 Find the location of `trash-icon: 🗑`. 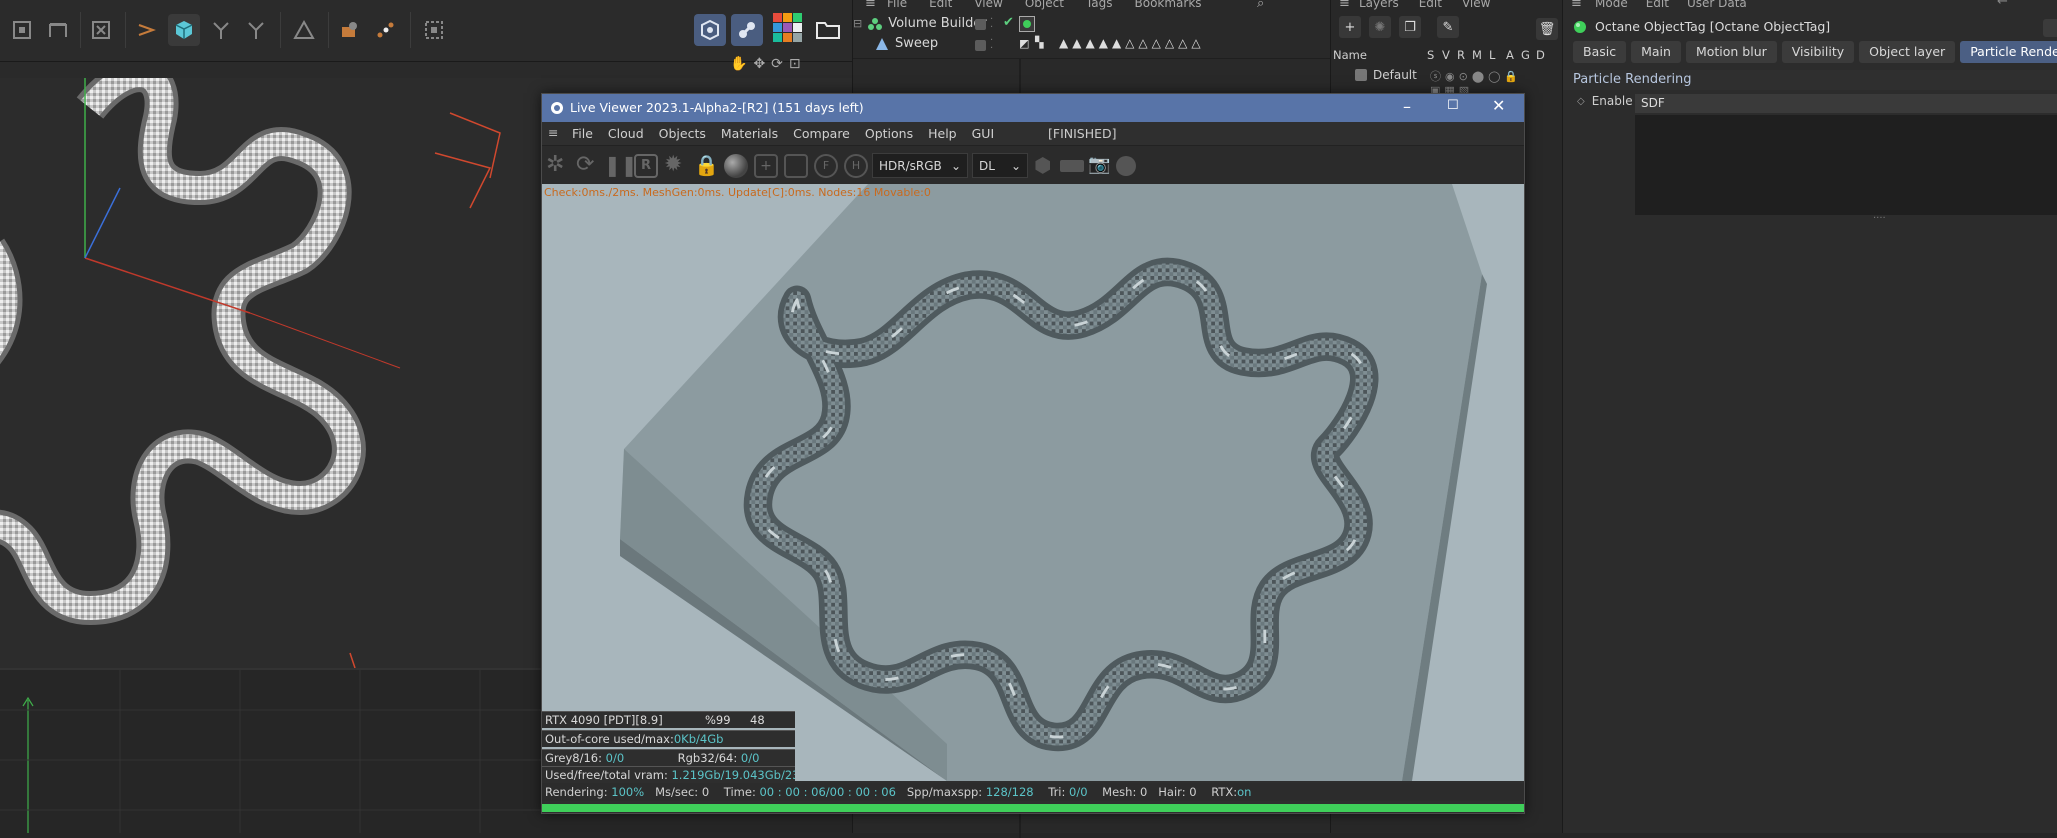

trash-icon: 🗑 is located at coordinates (1547, 29).